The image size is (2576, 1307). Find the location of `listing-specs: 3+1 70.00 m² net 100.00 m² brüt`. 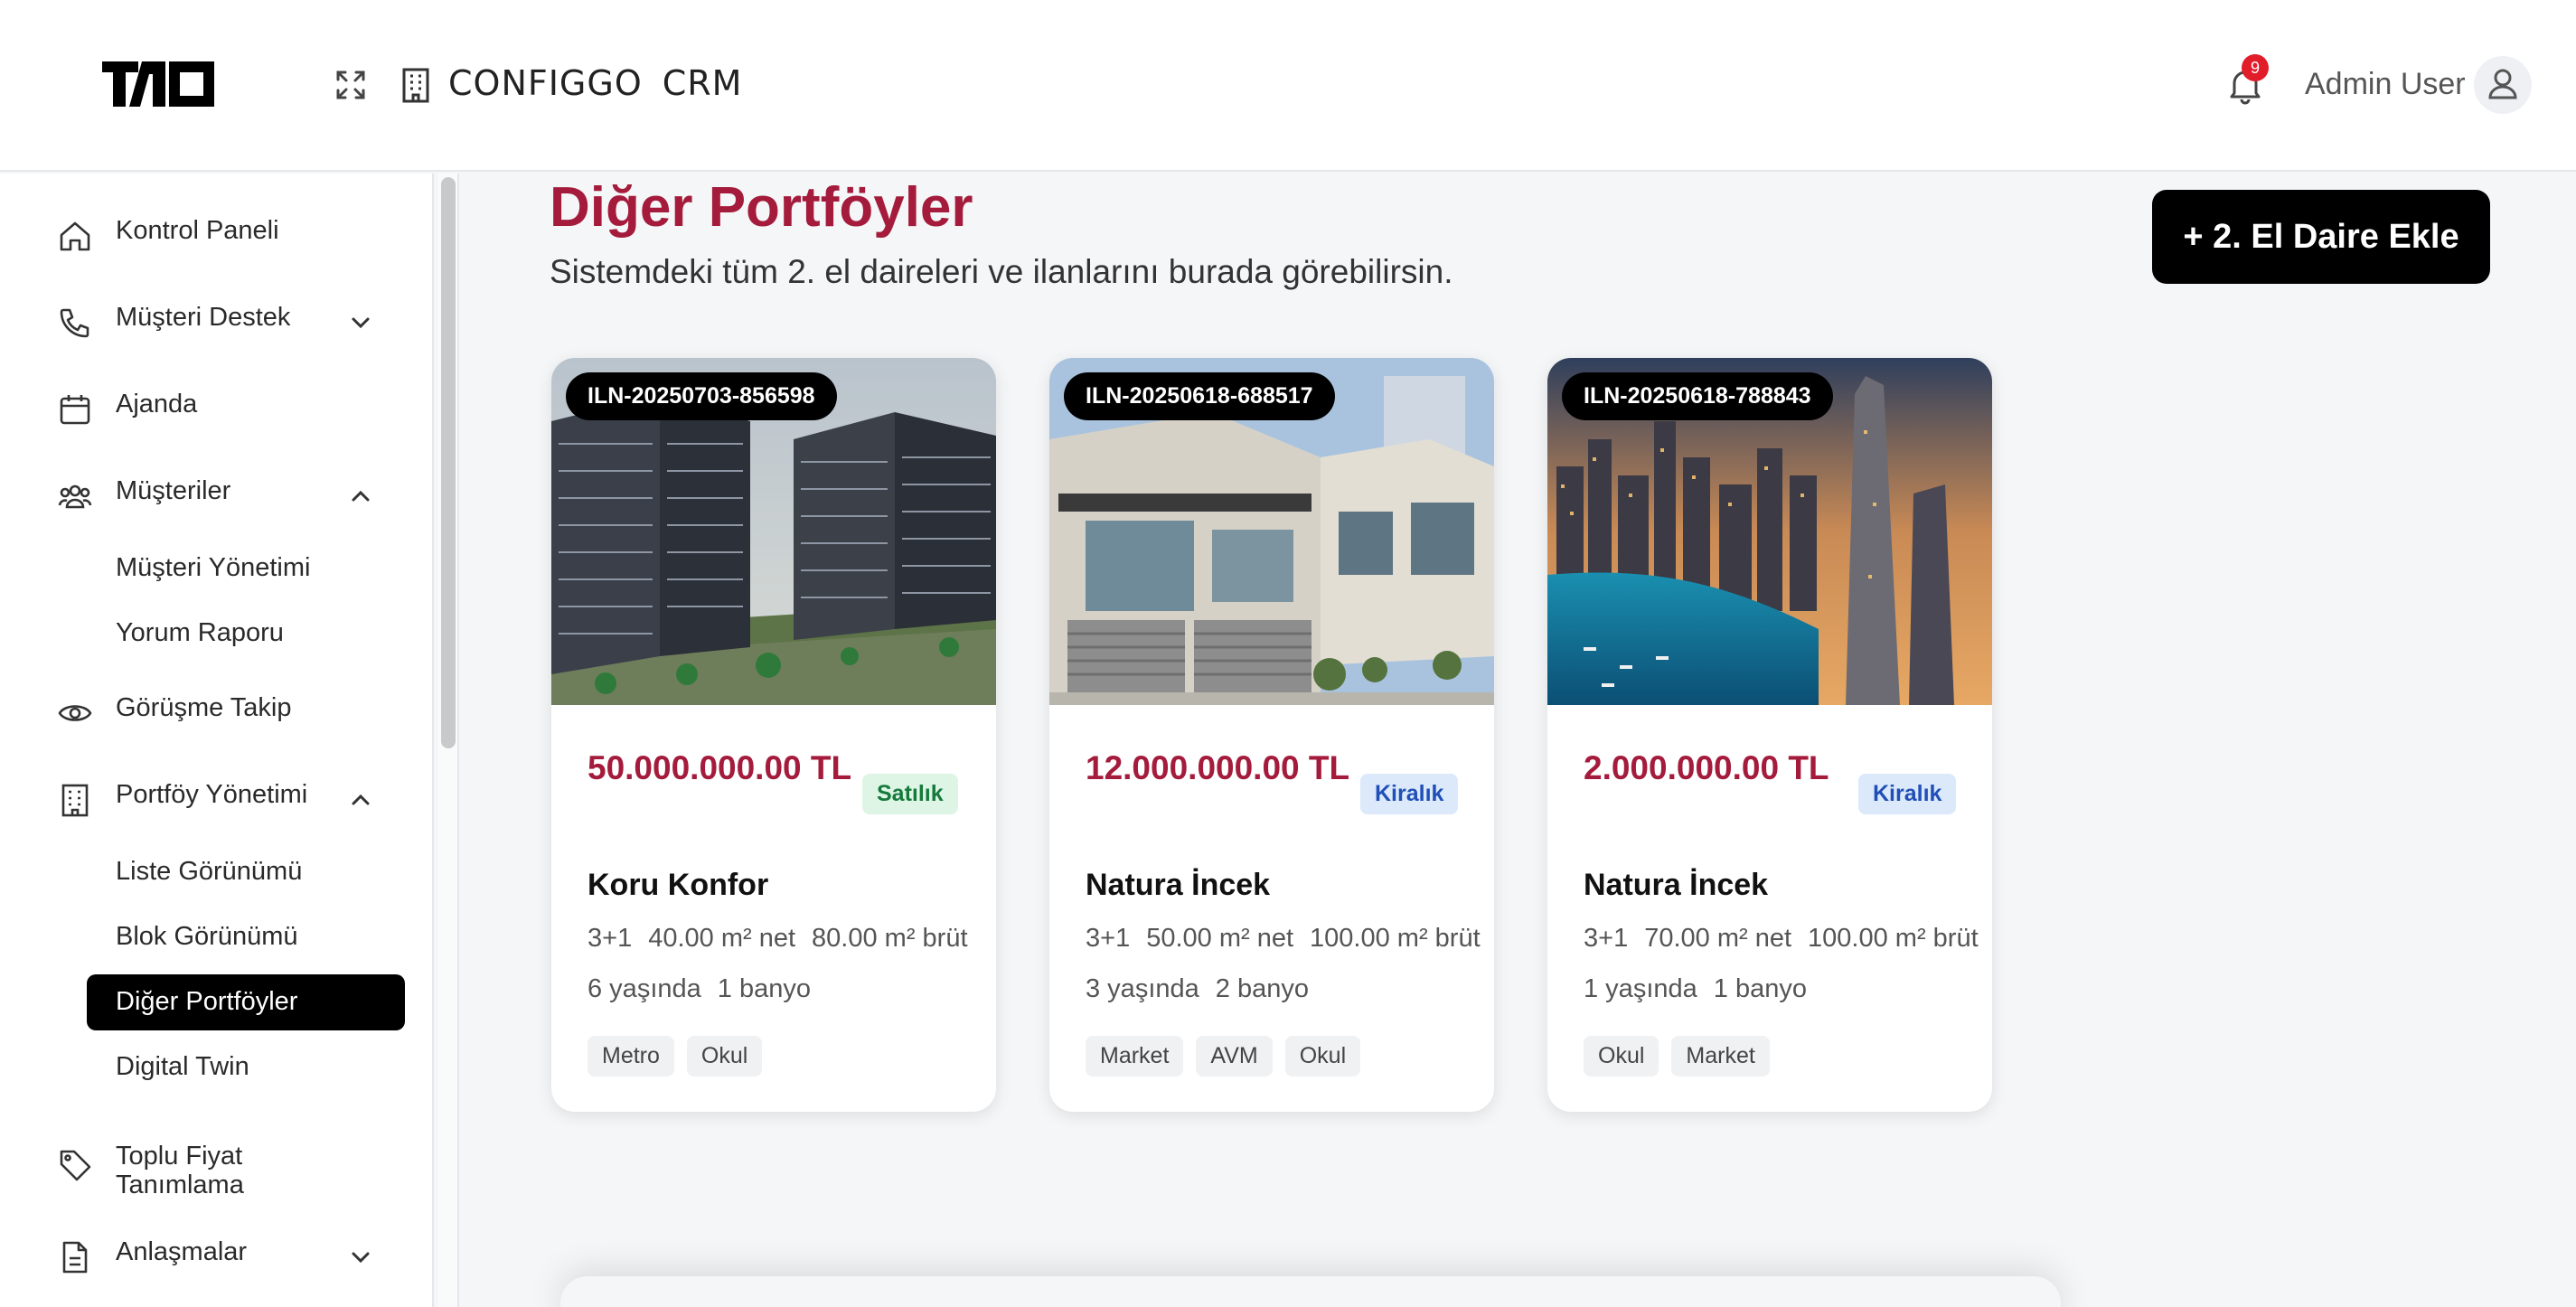

listing-specs: 3+1 70.00 m² net 100.00 m² brüt is located at coordinates (1788, 939).